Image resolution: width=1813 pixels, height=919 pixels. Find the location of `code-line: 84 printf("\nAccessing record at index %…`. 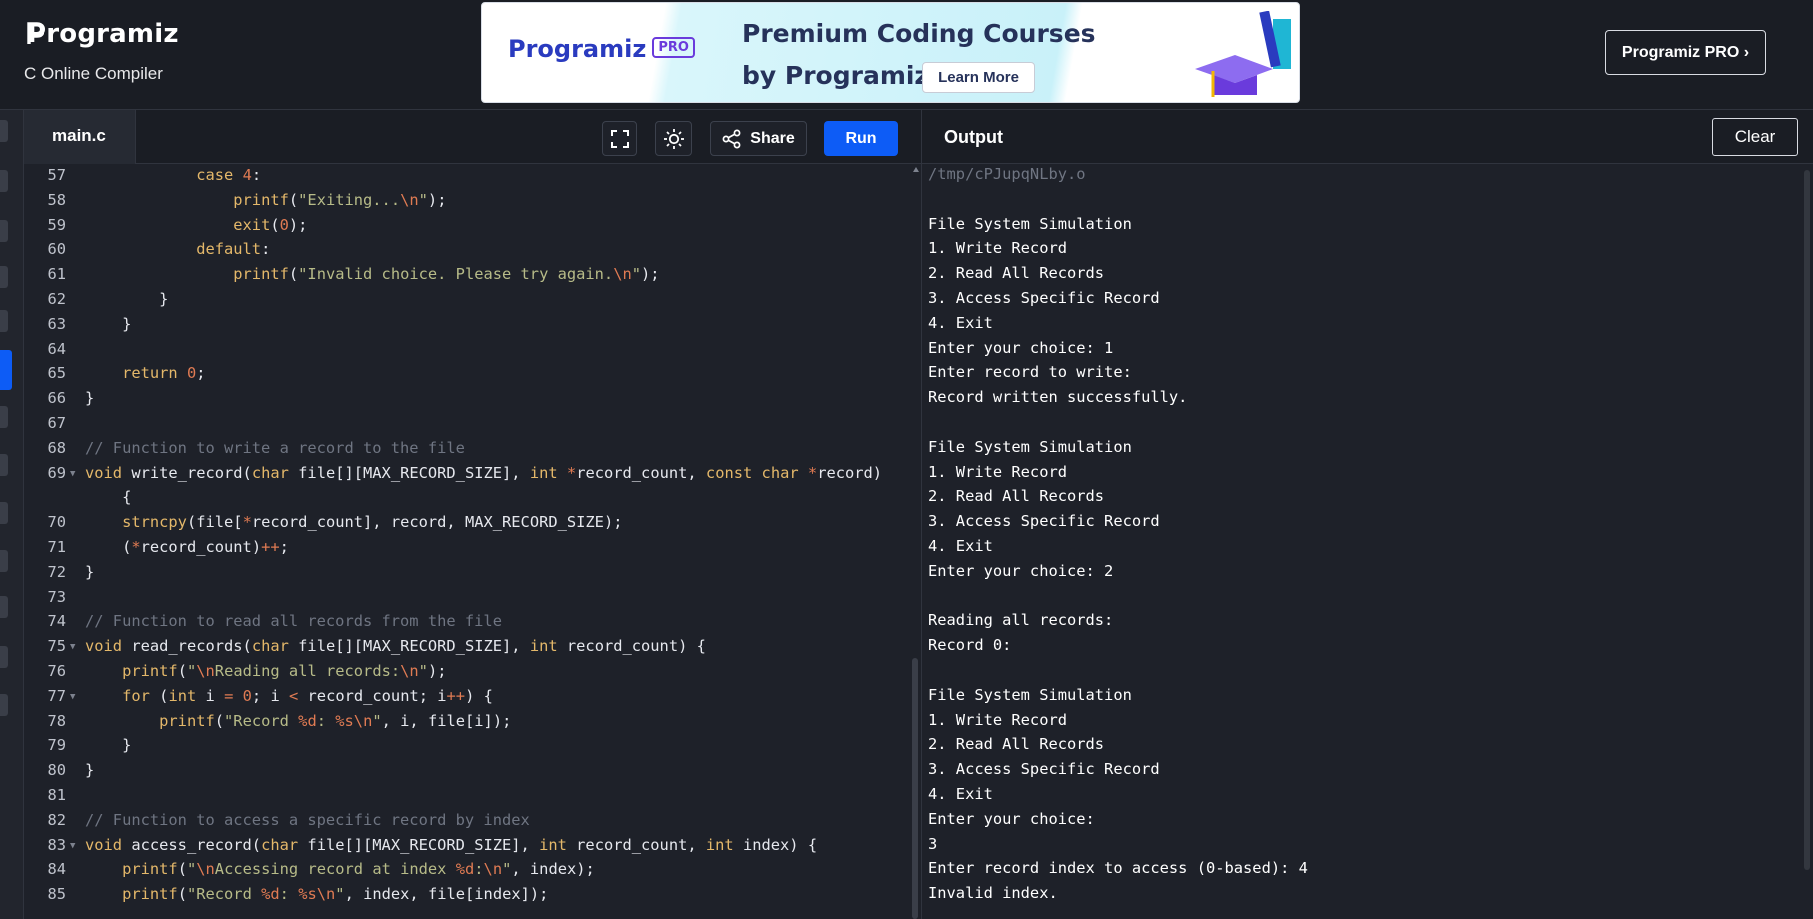

code-line: 84 printf("\nAccessing record at index %… is located at coordinates (464, 872).